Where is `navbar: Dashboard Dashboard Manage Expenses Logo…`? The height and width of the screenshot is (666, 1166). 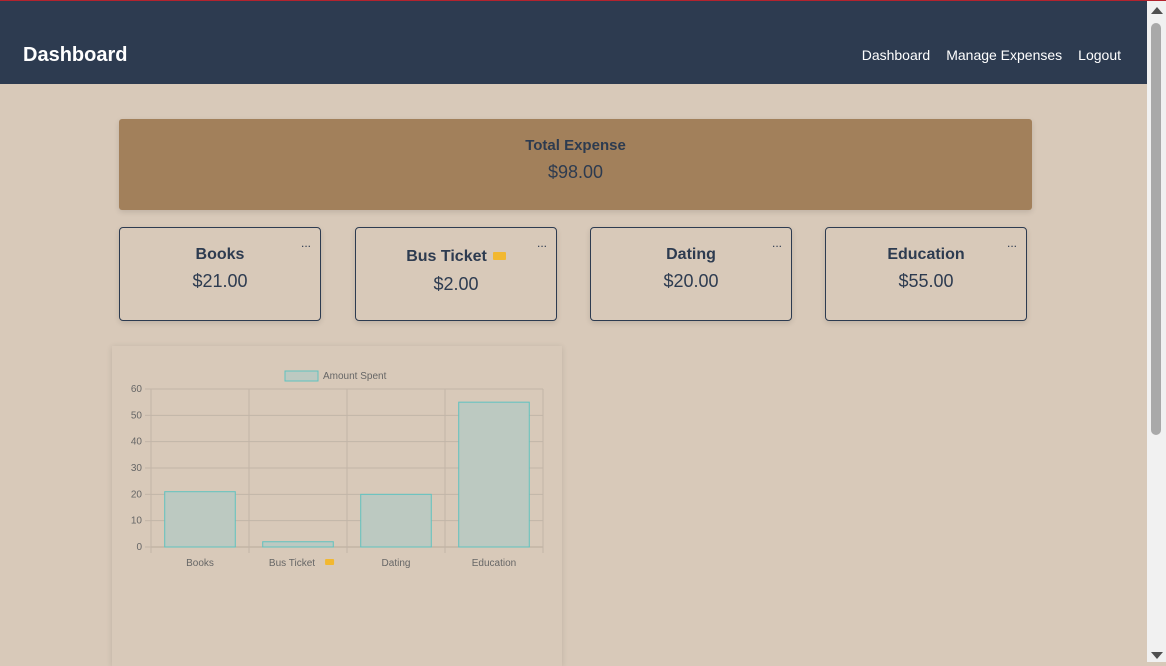 navbar: Dashboard Dashboard Manage Expenses Logo… is located at coordinates (573, 42).